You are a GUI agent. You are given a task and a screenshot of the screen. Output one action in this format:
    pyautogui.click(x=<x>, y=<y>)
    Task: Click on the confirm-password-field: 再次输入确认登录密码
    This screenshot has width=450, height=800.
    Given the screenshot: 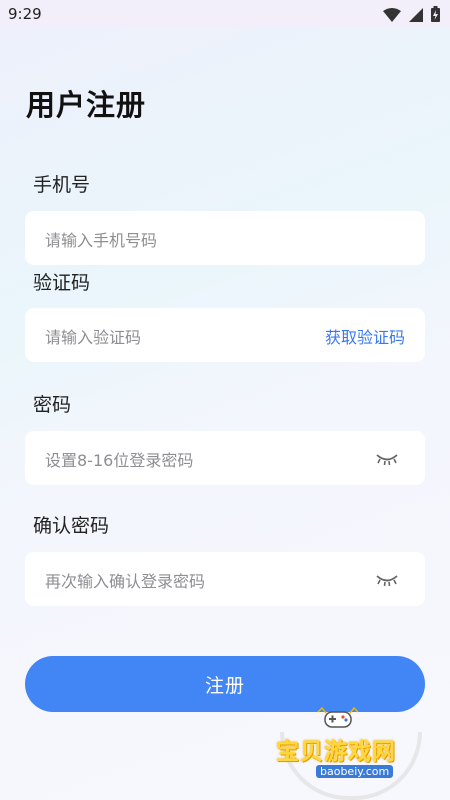 What is the action you would take?
    pyautogui.click(x=225, y=579)
    